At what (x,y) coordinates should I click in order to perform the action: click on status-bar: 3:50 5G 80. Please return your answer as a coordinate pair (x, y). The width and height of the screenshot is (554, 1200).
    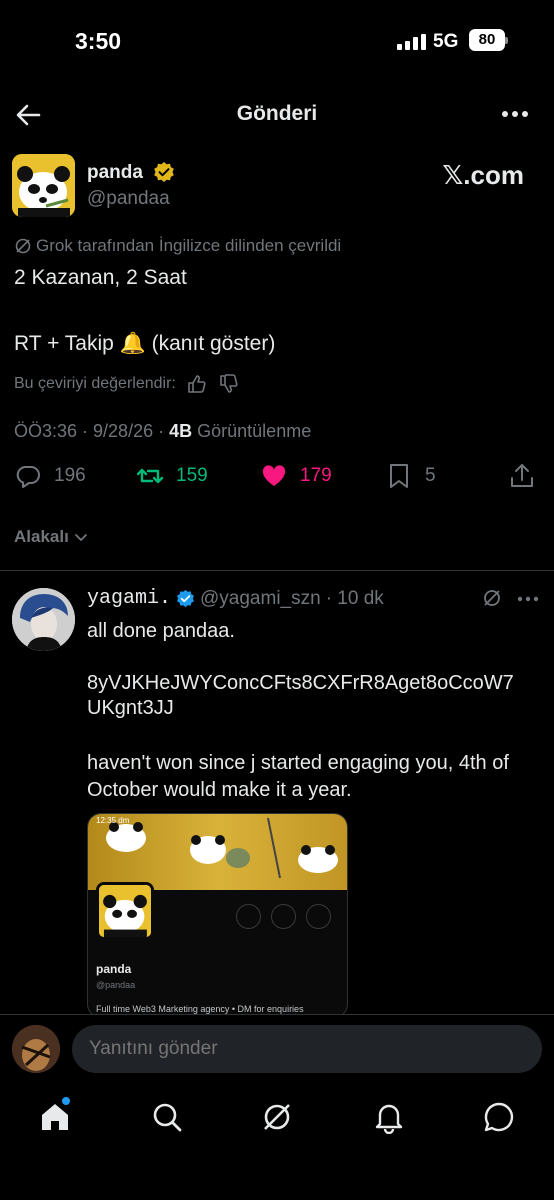
    Looking at the image, I should click on (277, 42).